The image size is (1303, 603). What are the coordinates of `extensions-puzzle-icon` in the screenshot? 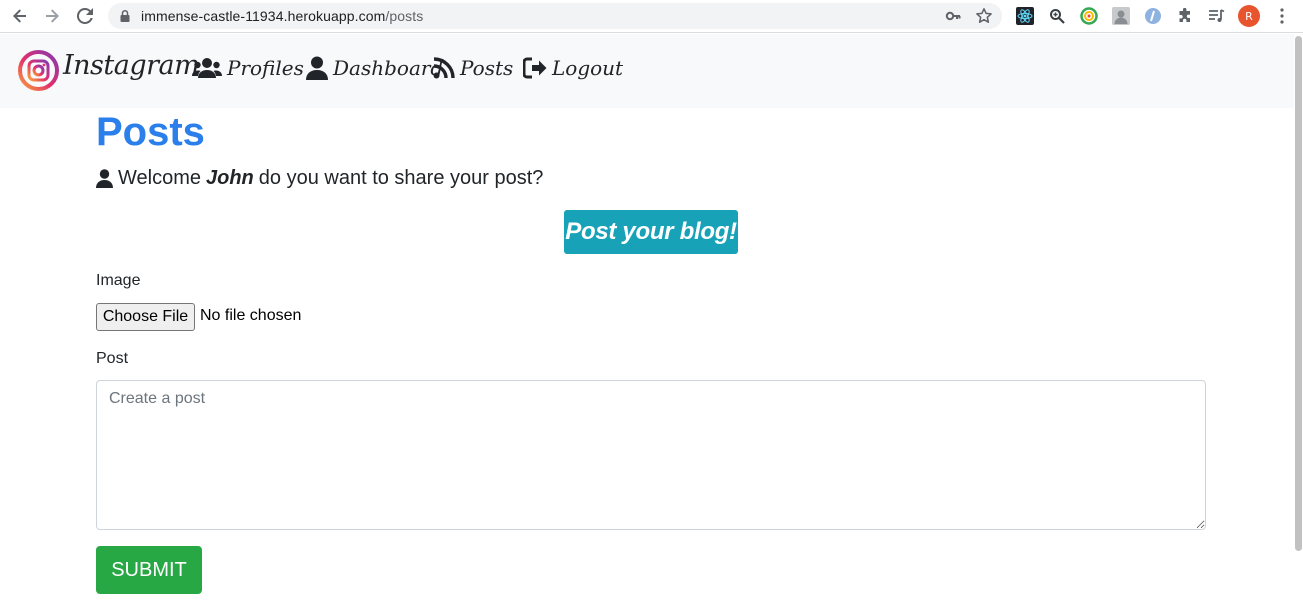 It's located at (1185, 16).